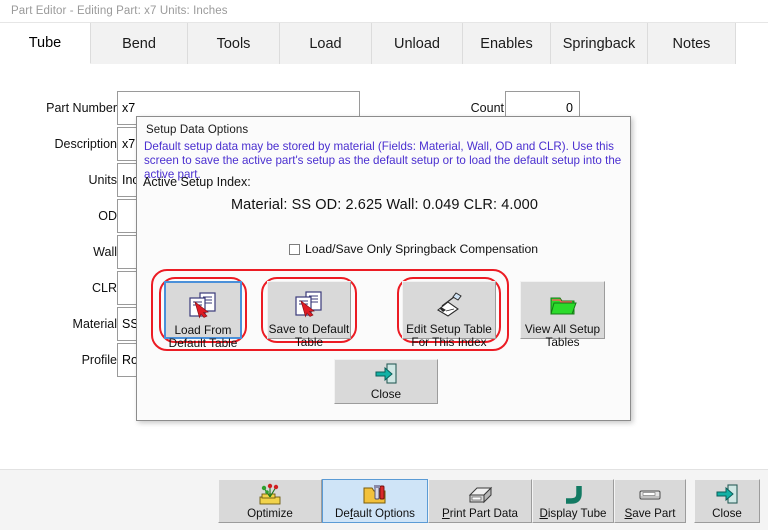 The width and height of the screenshot is (768, 530). I want to click on active-setup-index-label: Active Setup Index:, so click(197, 182).